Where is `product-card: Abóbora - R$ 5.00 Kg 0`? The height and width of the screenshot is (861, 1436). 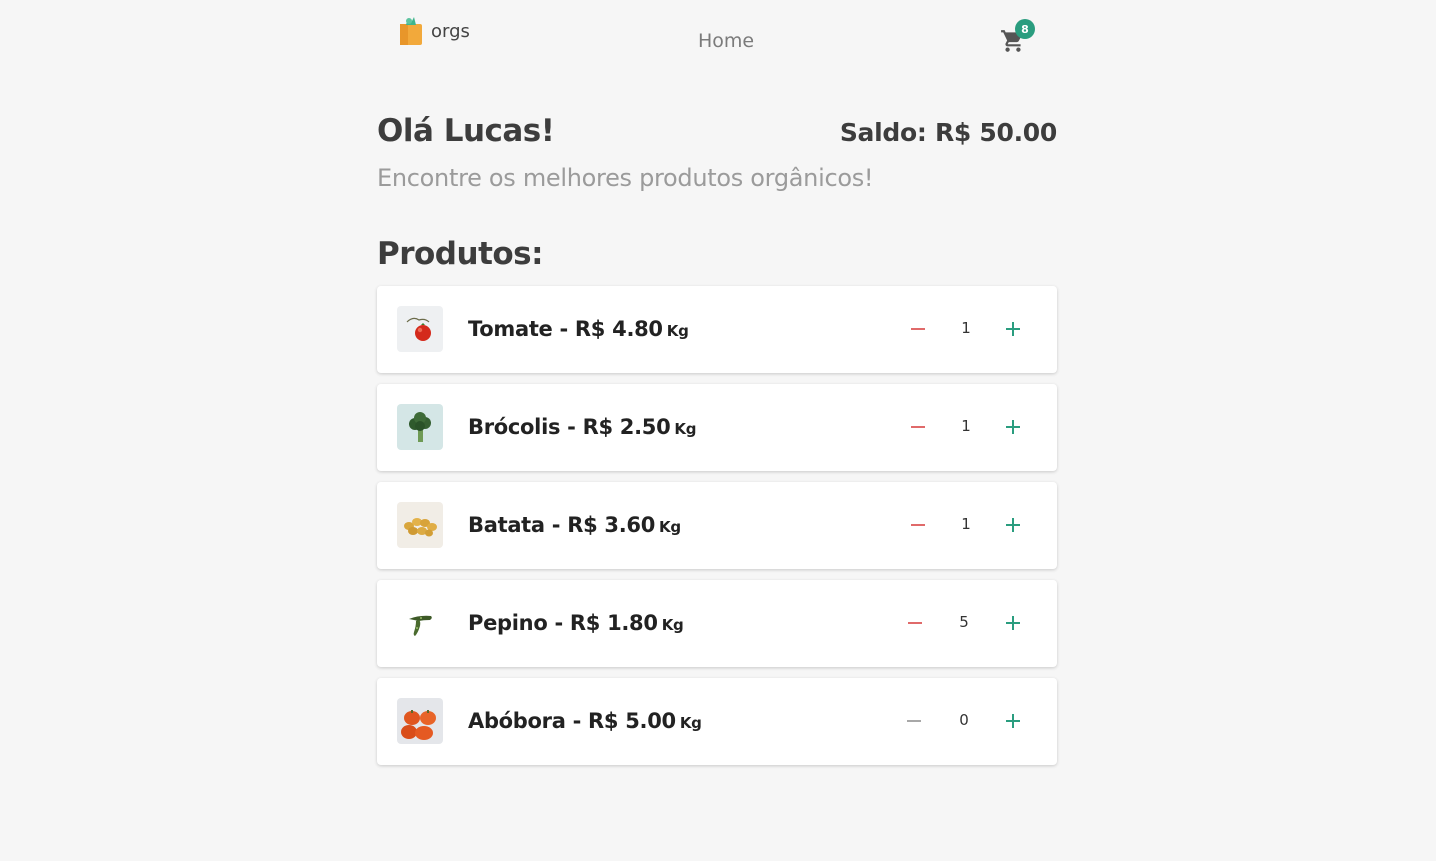 product-card: Abóbora - R$ 5.00 Kg 0 is located at coordinates (717, 721).